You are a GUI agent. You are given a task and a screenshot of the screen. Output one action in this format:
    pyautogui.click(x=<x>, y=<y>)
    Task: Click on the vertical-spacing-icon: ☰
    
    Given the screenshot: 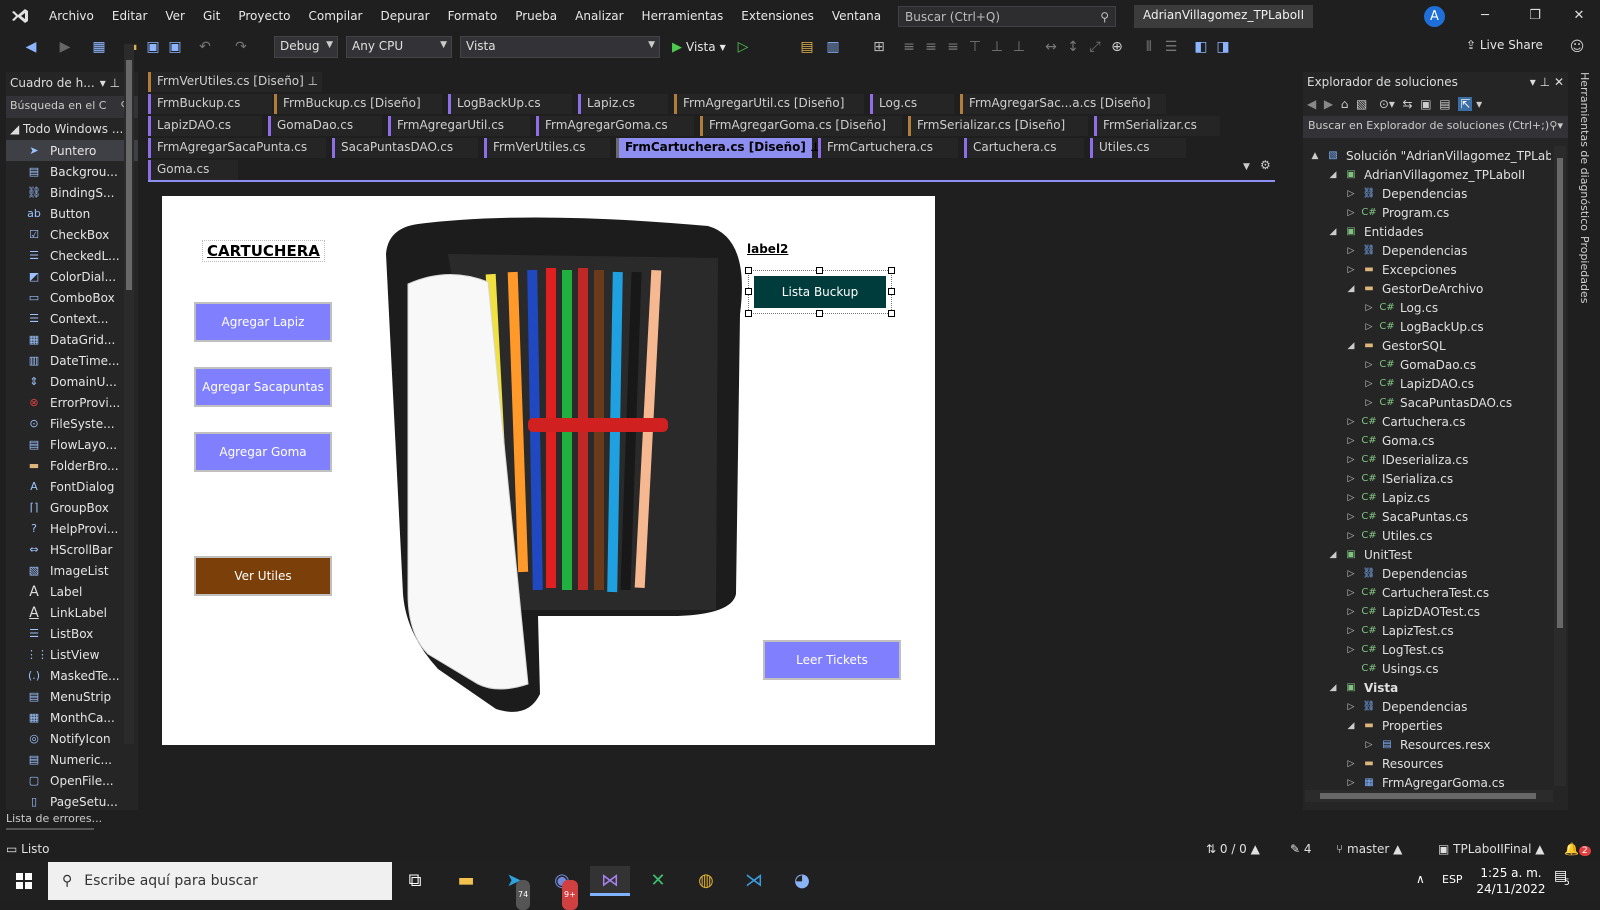 What is the action you would take?
    pyautogui.click(x=1171, y=47)
    